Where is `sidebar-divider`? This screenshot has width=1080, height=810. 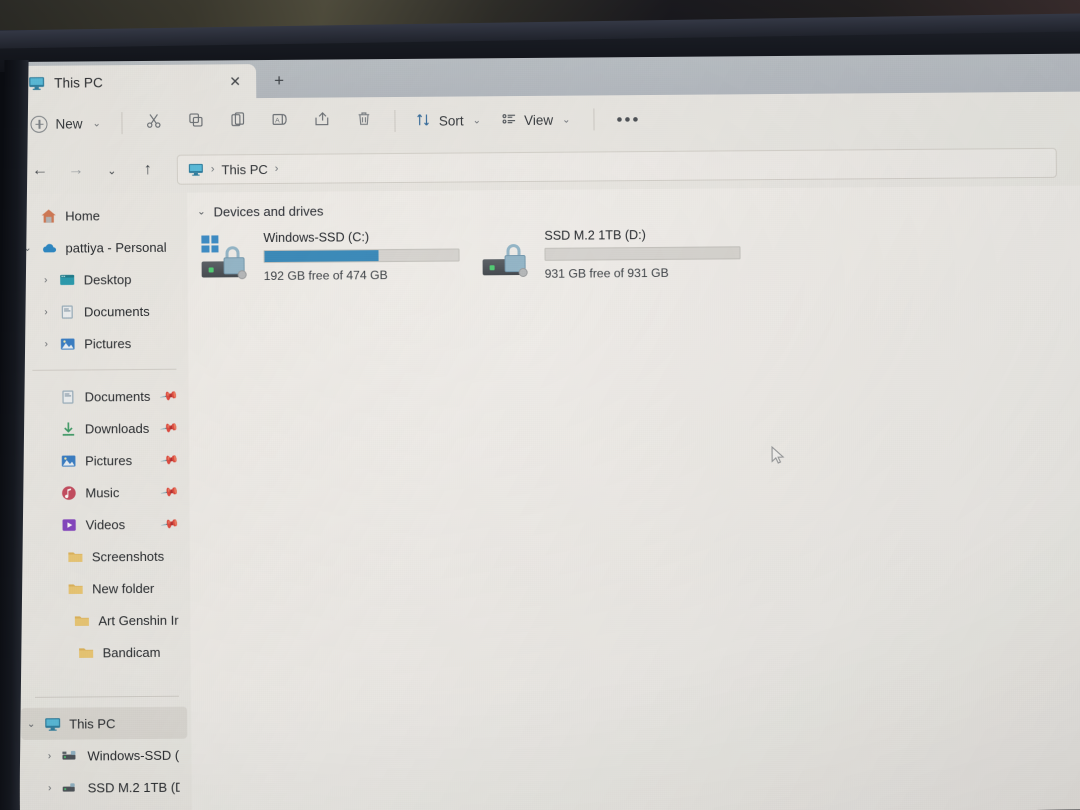
sidebar-divider is located at coordinates (104, 369).